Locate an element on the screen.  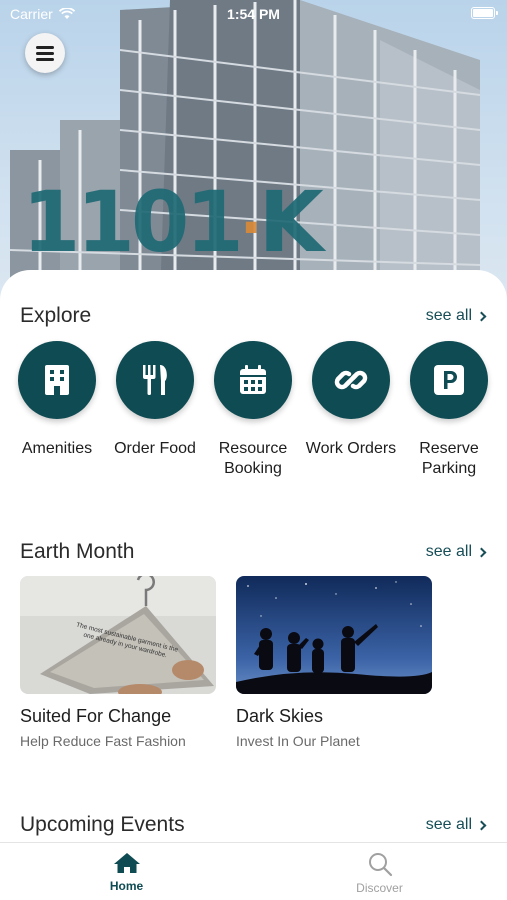
calendar-icon is located at coordinates (253, 379).